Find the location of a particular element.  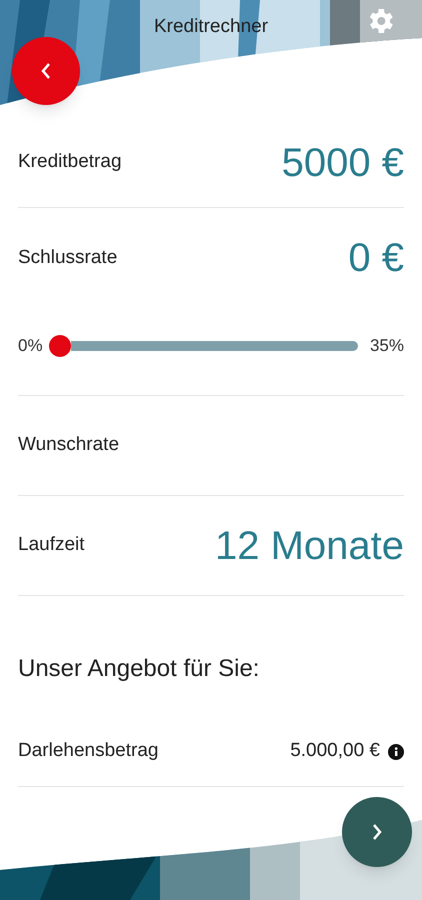

field-label: Kreditbetrag is located at coordinates (70, 162).